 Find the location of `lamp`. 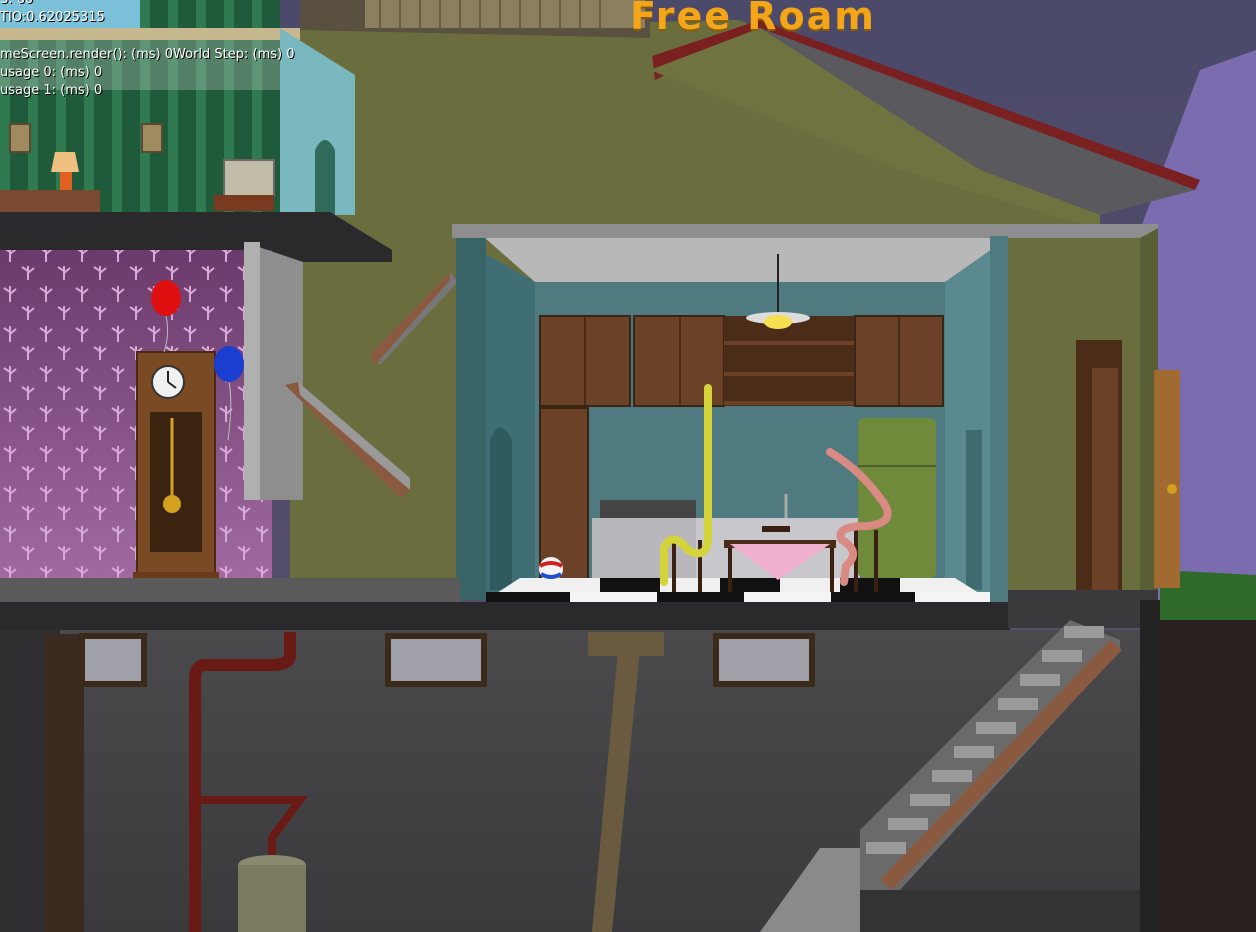

lamp is located at coordinates (65, 162).